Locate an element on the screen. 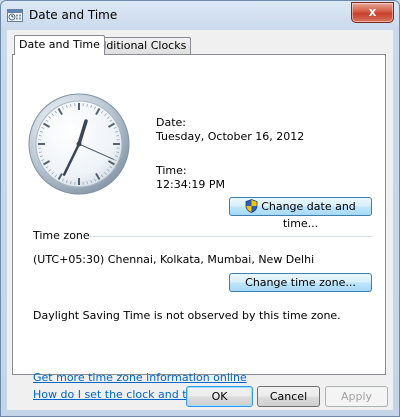 This screenshot has height=417, width=400. close-button: x is located at coordinates (372, 12).